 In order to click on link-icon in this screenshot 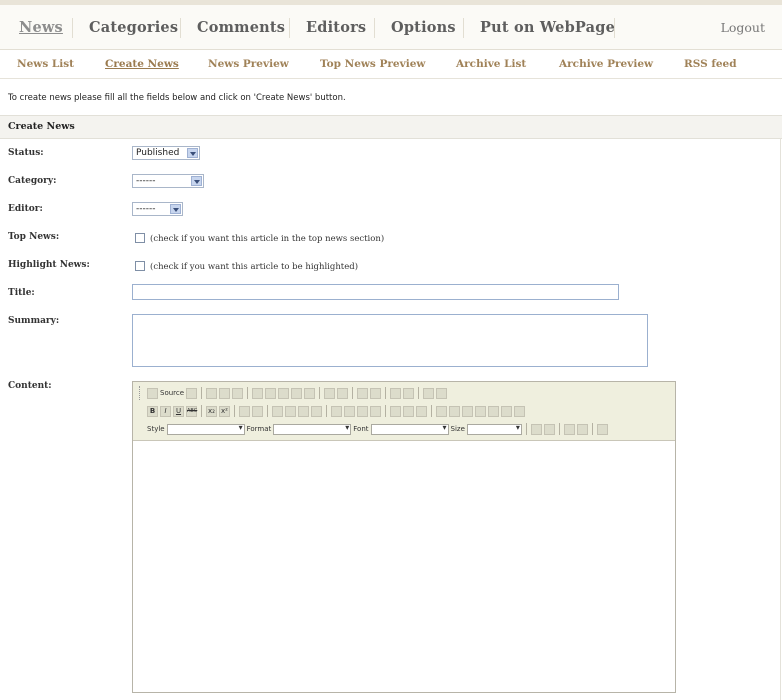, I will do `click(395, 411)`.